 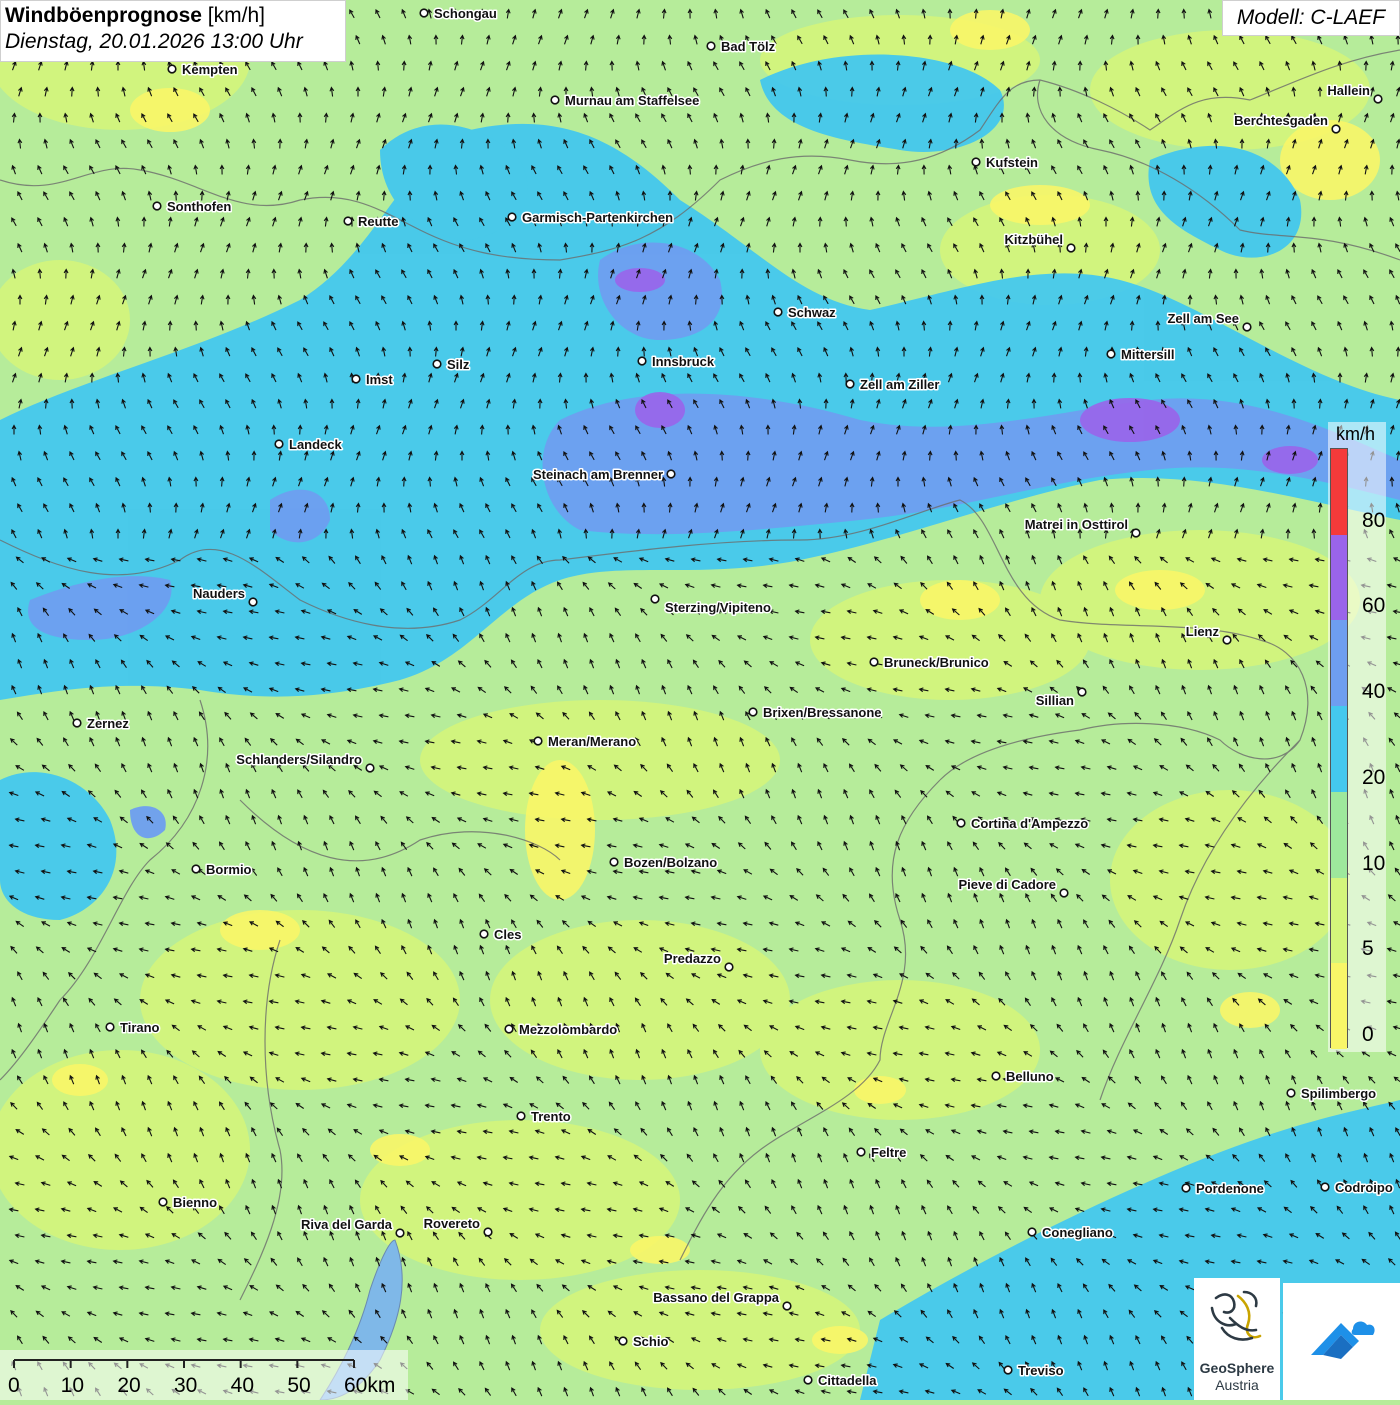 I want to click on city-label: Mezzolombardo, so click(x=568, y=1029).